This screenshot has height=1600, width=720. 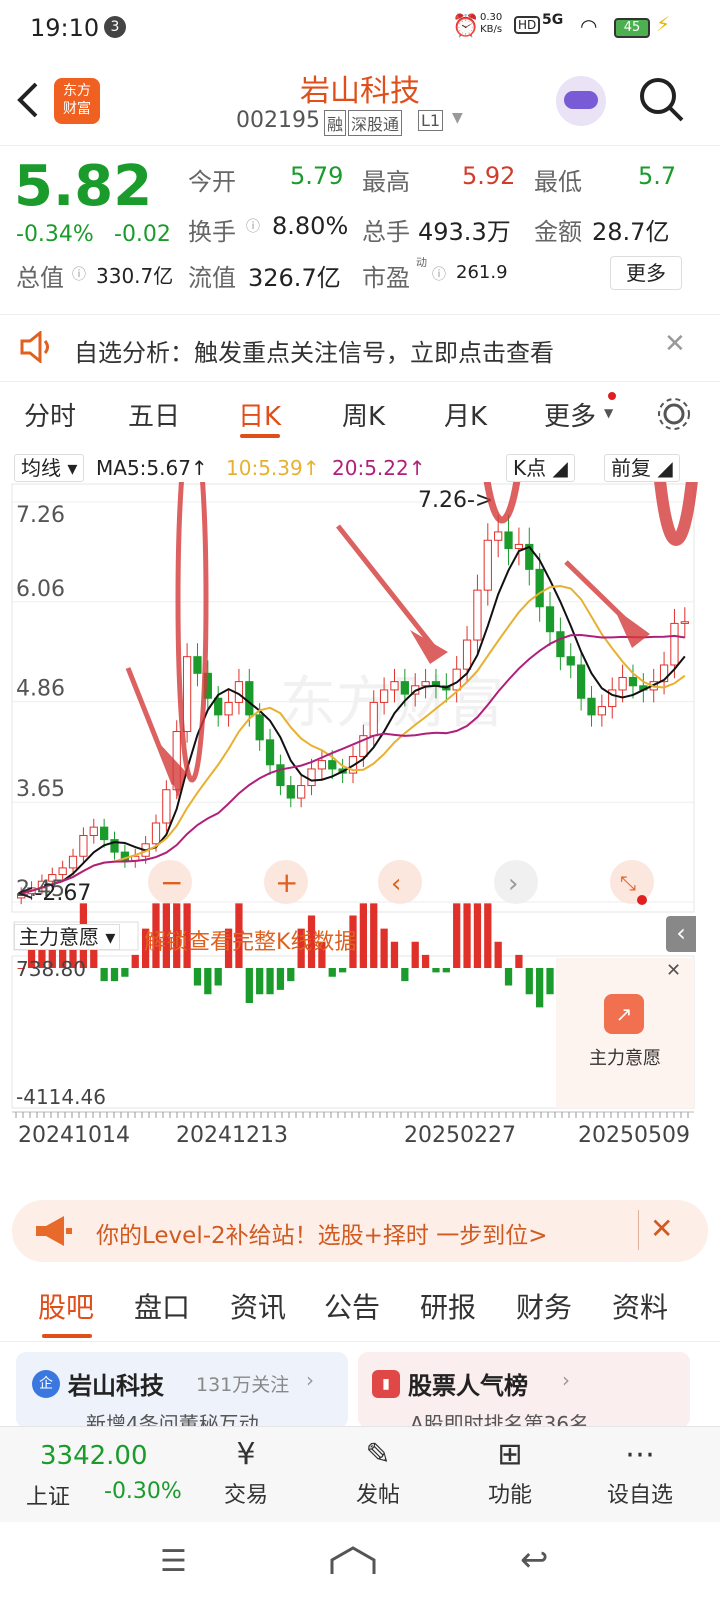 I want to click on signal-icon: 5G, so click(x=553, y=20).